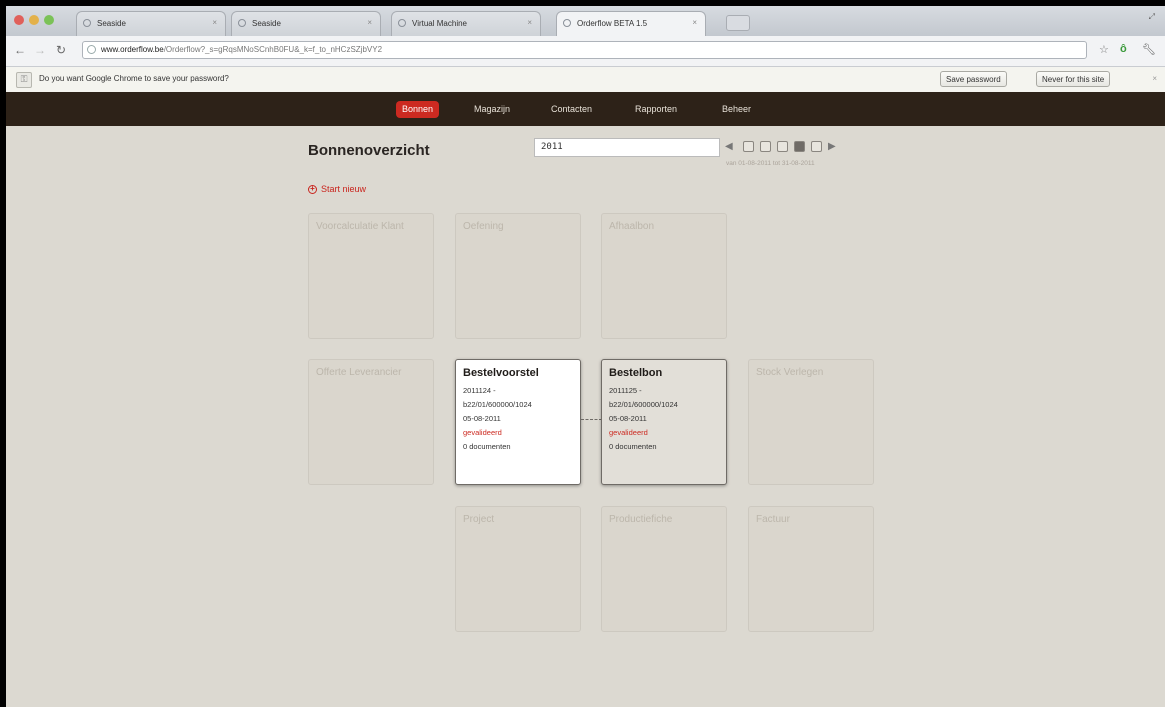  I want to click on browser-tab: Virtual Machine ×, so click(466, 23).